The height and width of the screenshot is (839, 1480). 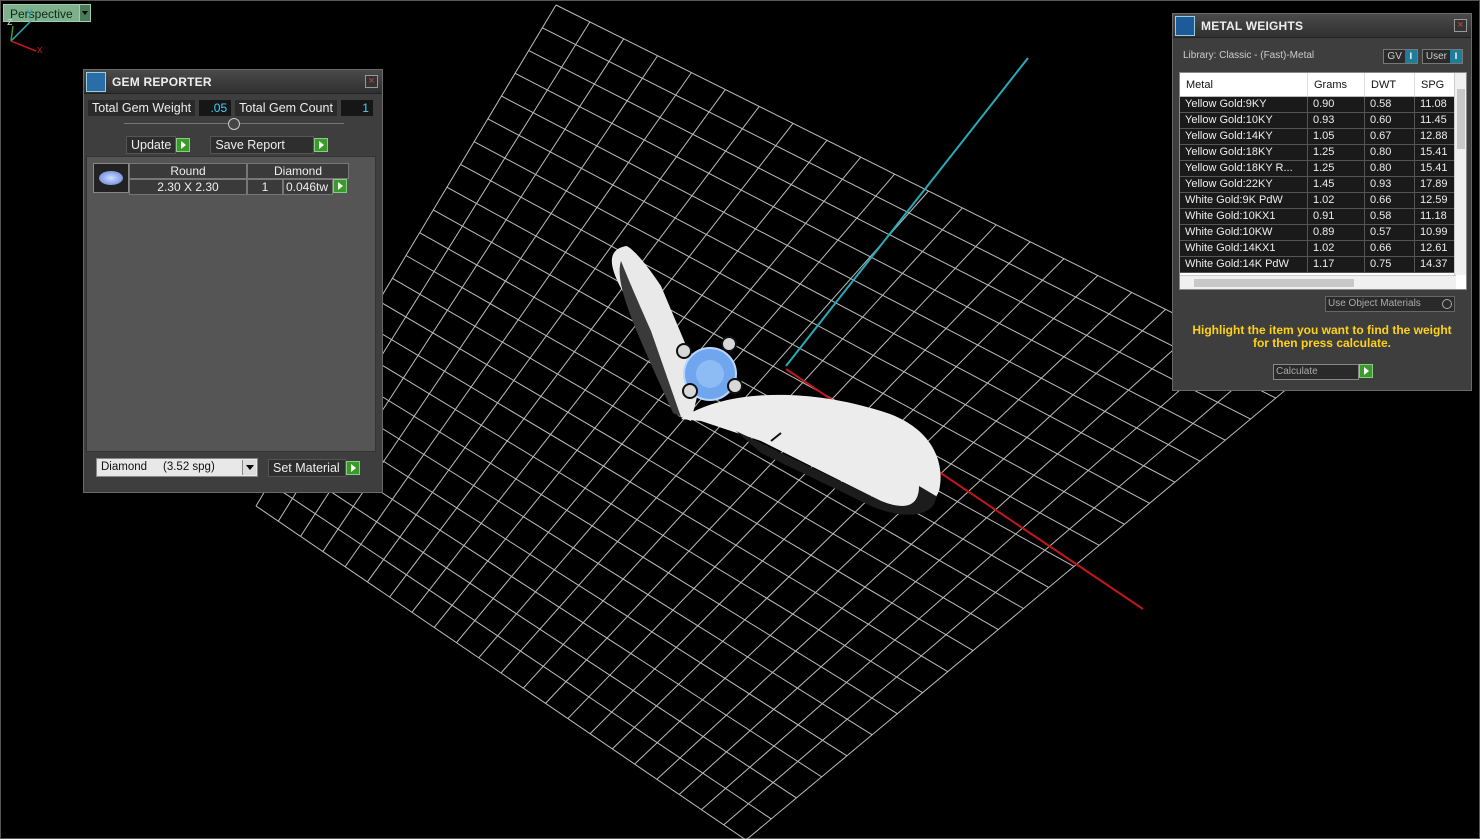 What do you see at coordinates (1390, 136) in the screenshot?
I see `table-cell: 0.67` at bounding box center [1390, 136].